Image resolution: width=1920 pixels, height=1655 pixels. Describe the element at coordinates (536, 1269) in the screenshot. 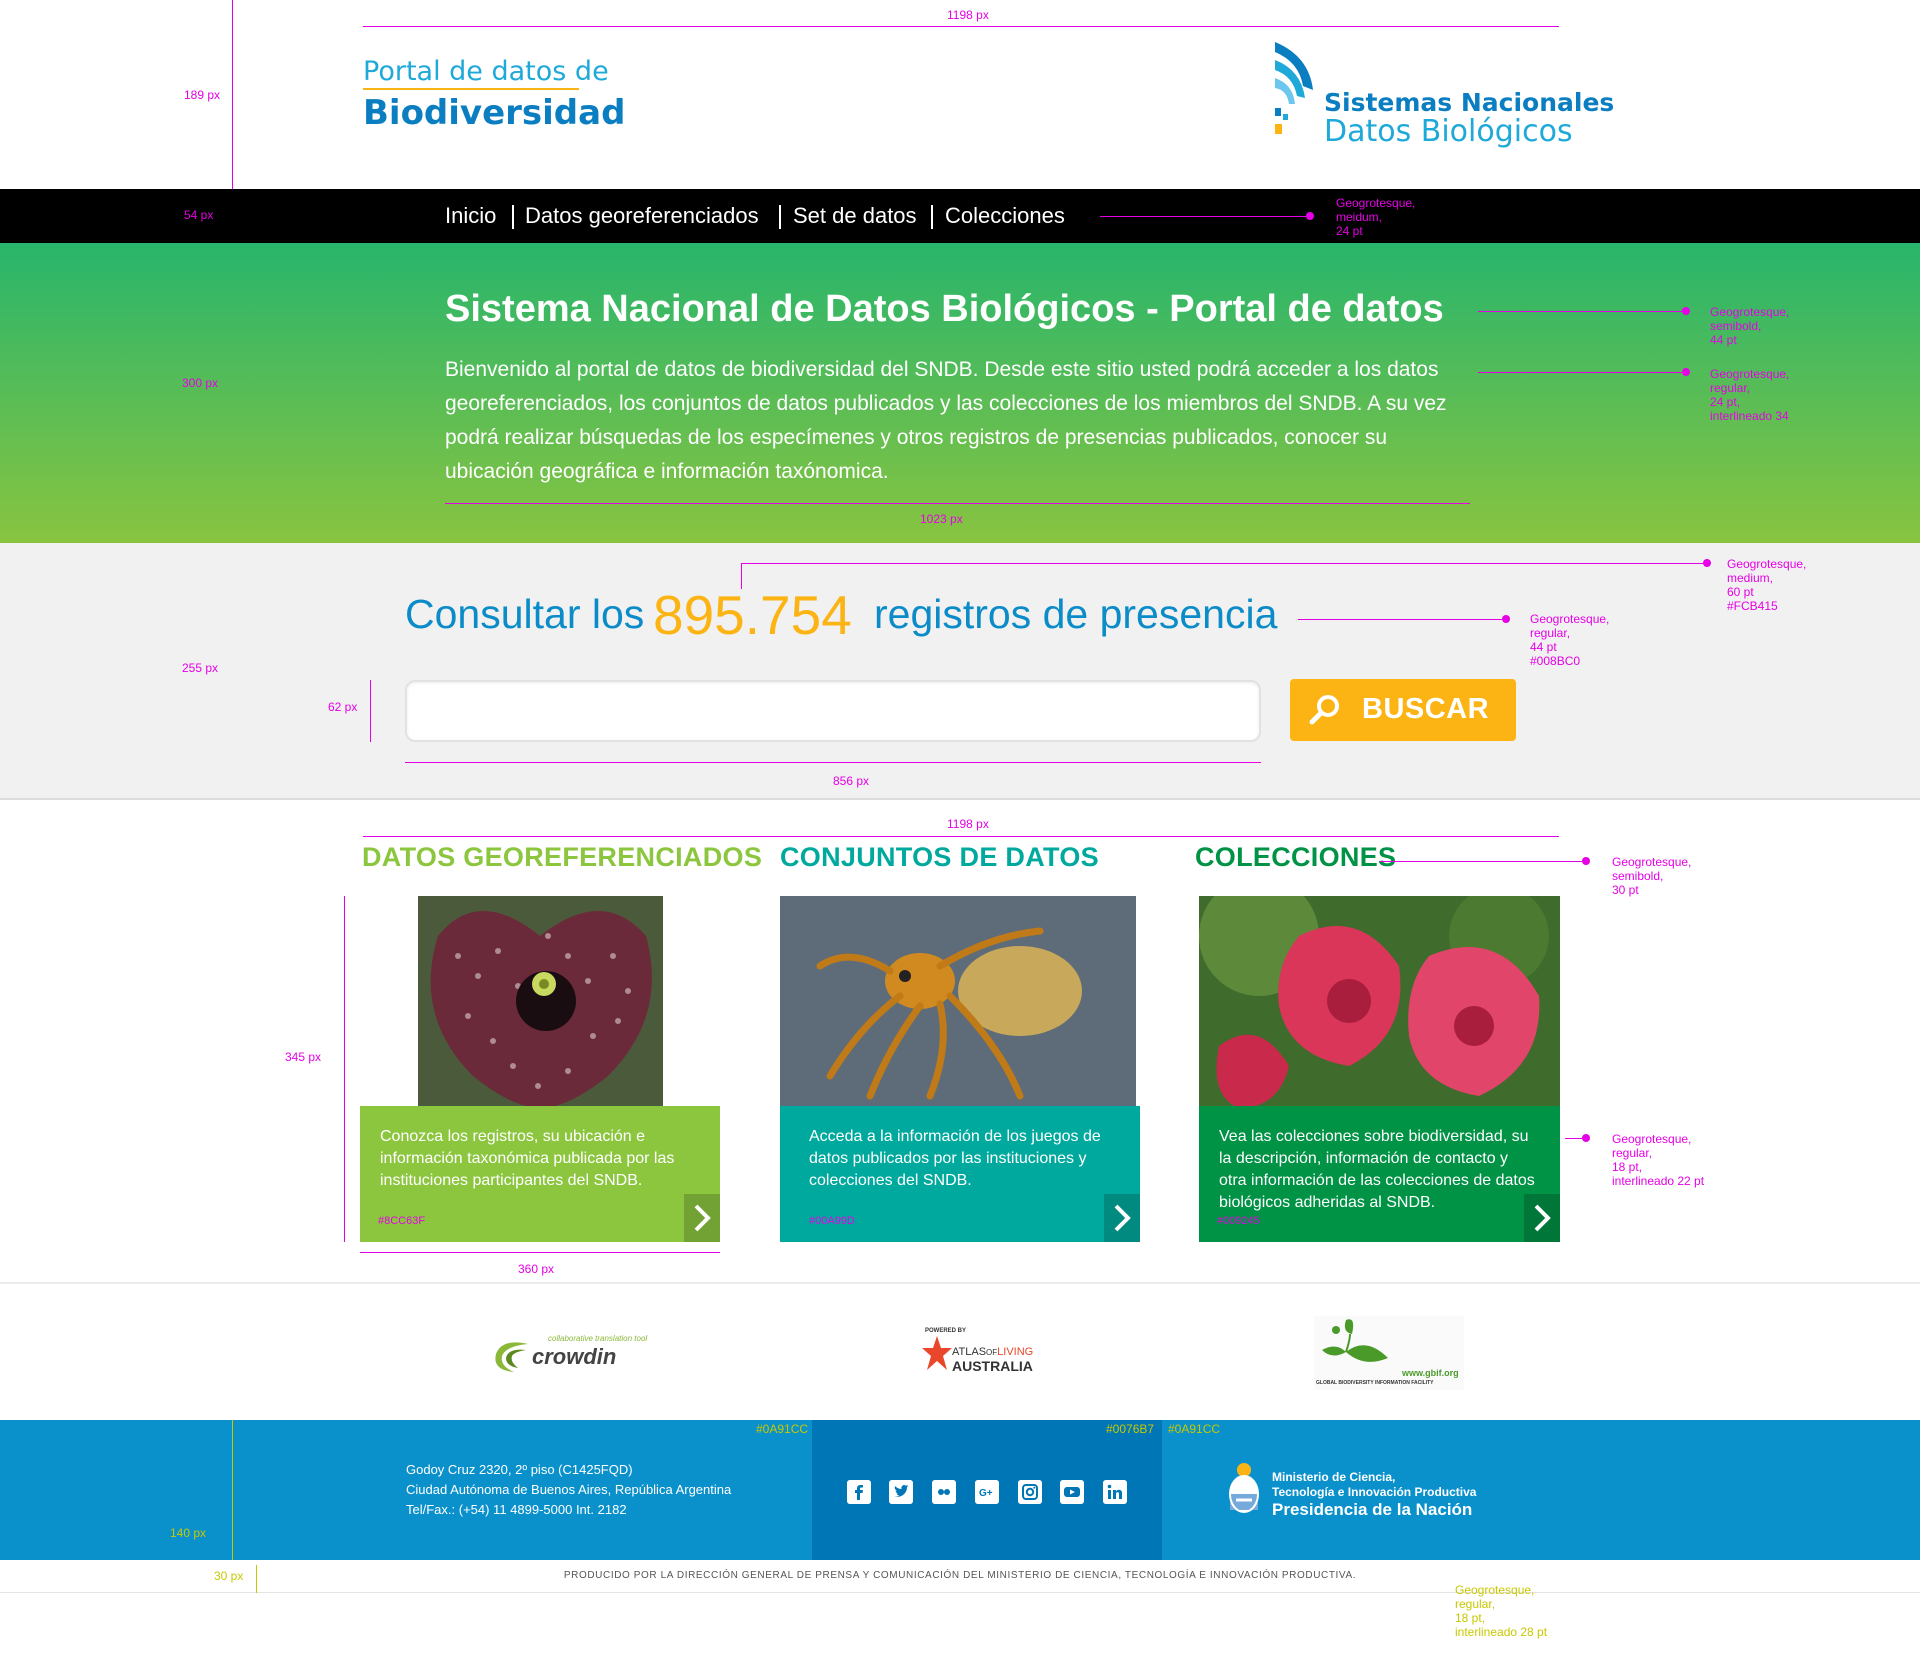

I see `width-annotation-card: 360 px` at that location.